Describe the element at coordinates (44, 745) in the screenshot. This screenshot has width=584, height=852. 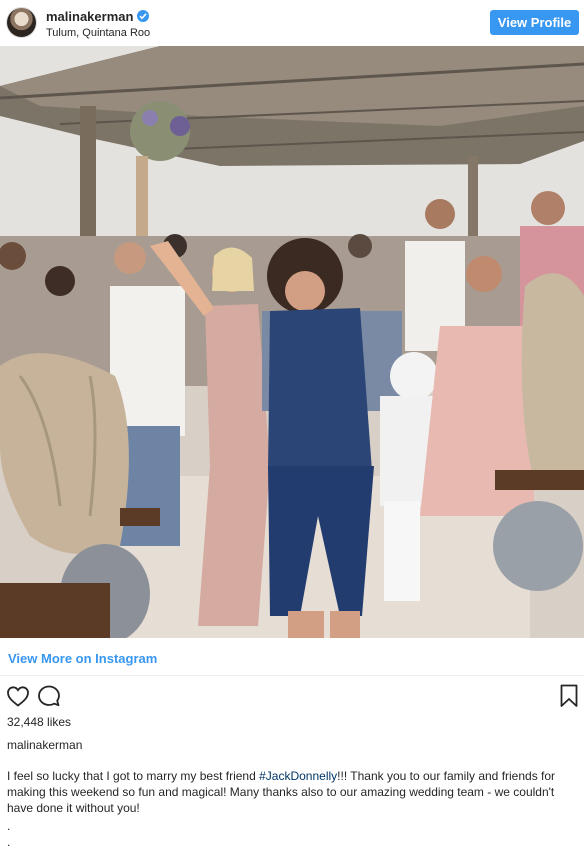
I see `caption-username: malinakerman` at that location.